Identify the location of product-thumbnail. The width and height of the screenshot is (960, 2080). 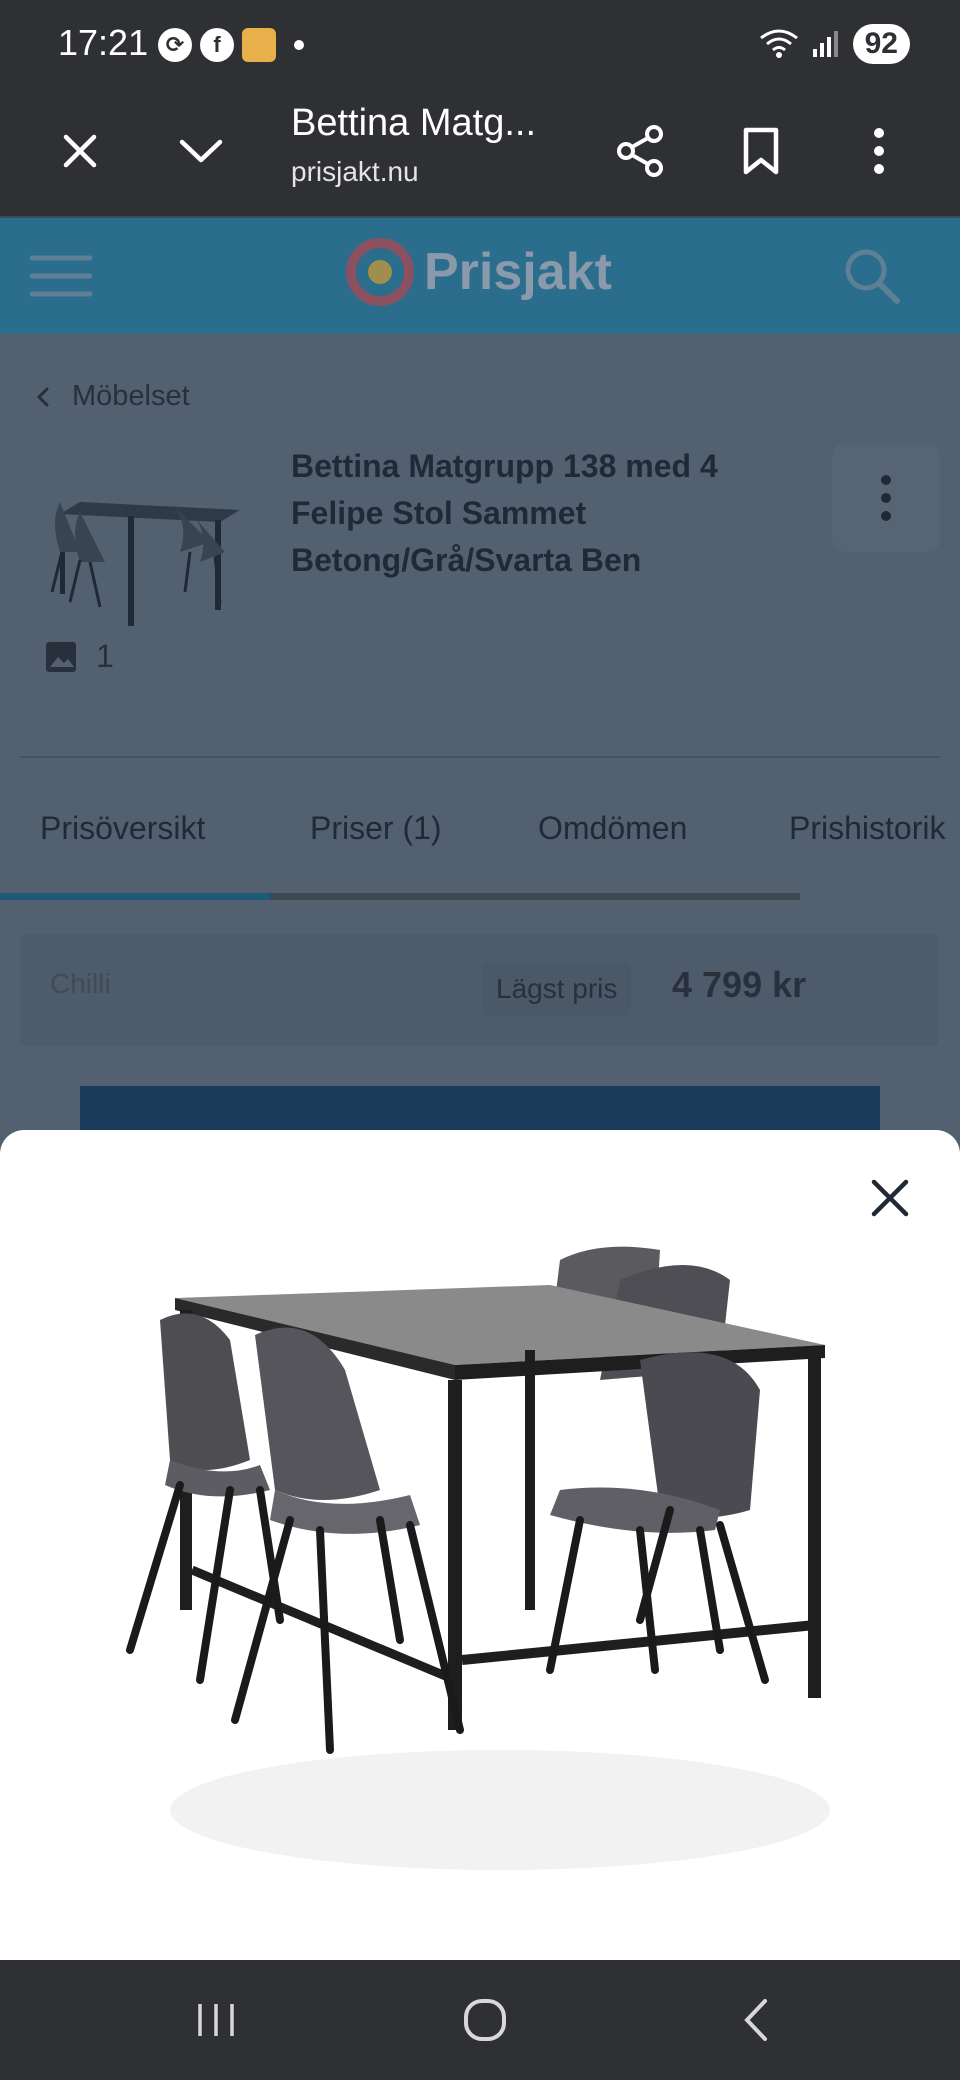
(145, 562).